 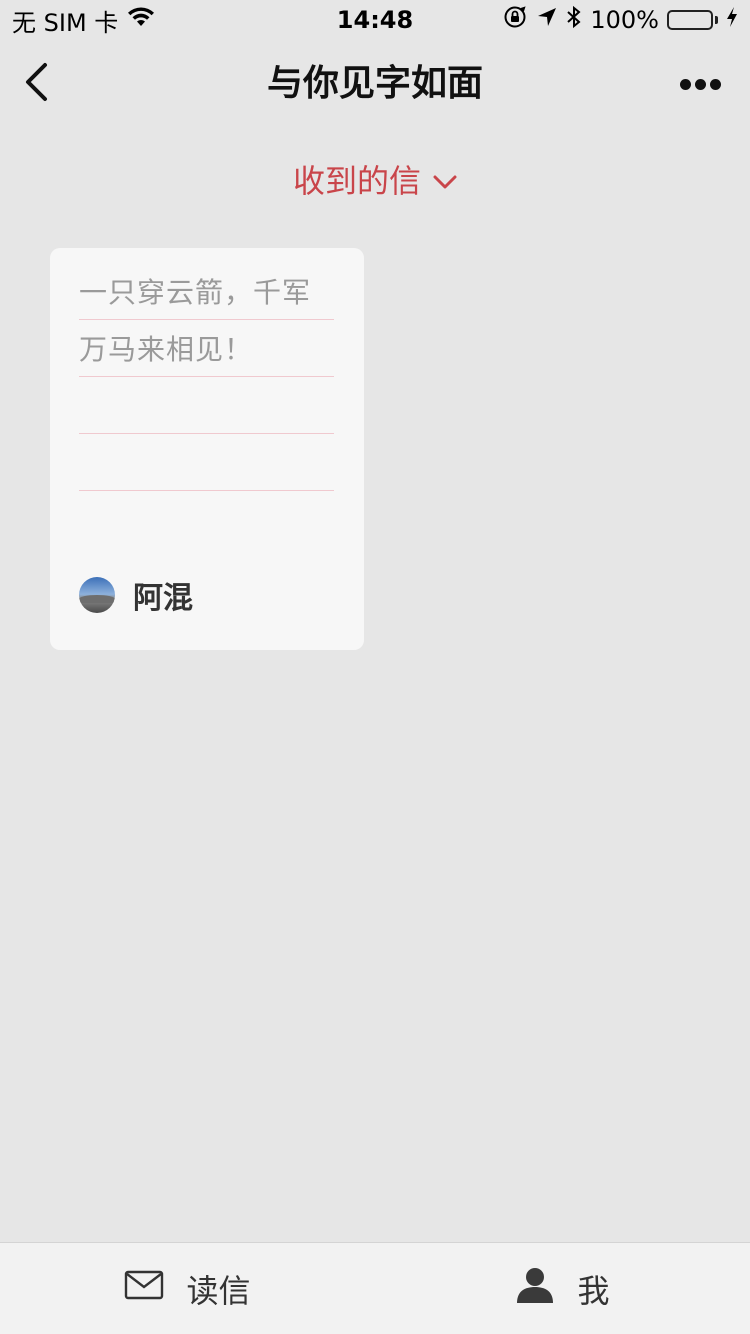 What do you see at coordinates (732, 20) in the screenshot?
I see `charging-bolt-icon` at bounding box center [732, 20].